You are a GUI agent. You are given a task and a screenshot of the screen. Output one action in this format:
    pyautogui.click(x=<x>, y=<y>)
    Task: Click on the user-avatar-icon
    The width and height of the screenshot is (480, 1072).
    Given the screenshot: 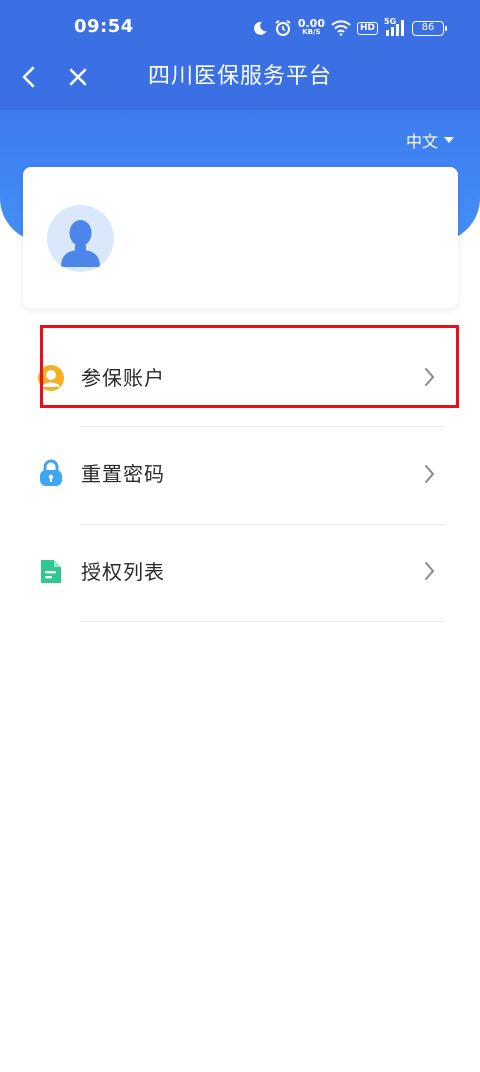 What is the action you would take?
    pyautogui.click(x=80, y=243)
    